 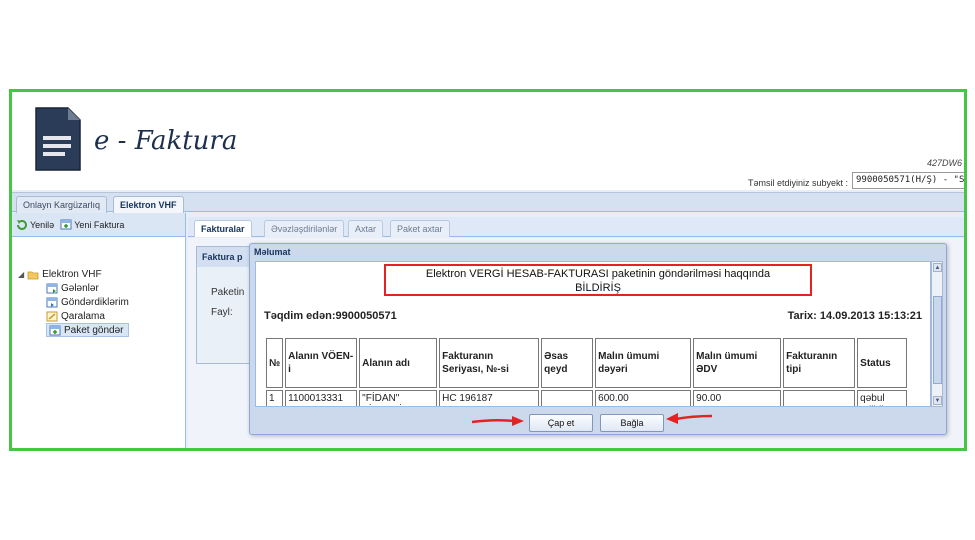 What do you see at coordinates (87, 302) in the screenshot?
I see `tree-item-gonderdiklerim: Göndərdiklərim` at bounding box center [87, 302].